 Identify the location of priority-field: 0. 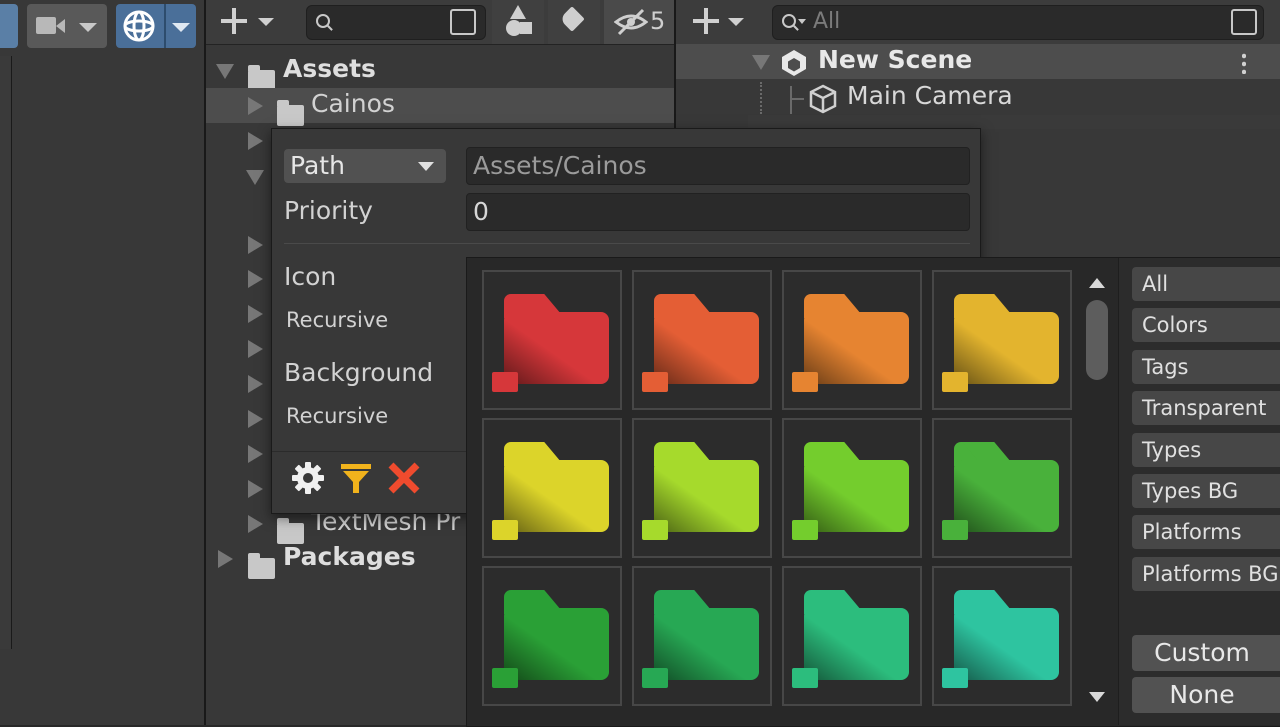
(718, 212).